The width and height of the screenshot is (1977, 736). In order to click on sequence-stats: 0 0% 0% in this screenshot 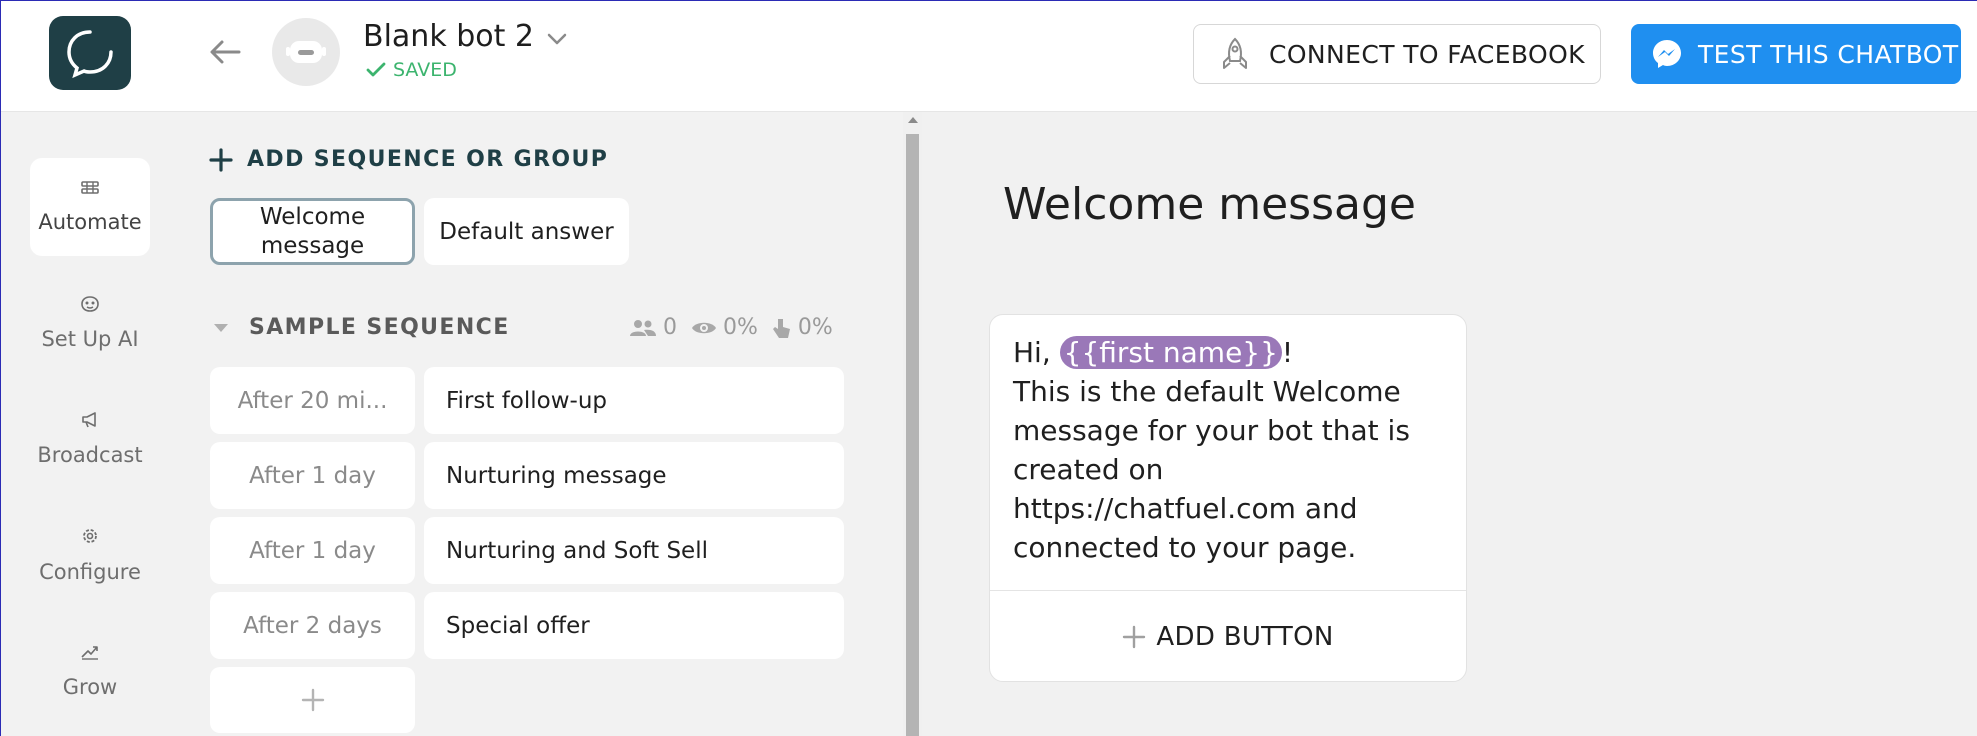, I will do `click(731, 327)`.